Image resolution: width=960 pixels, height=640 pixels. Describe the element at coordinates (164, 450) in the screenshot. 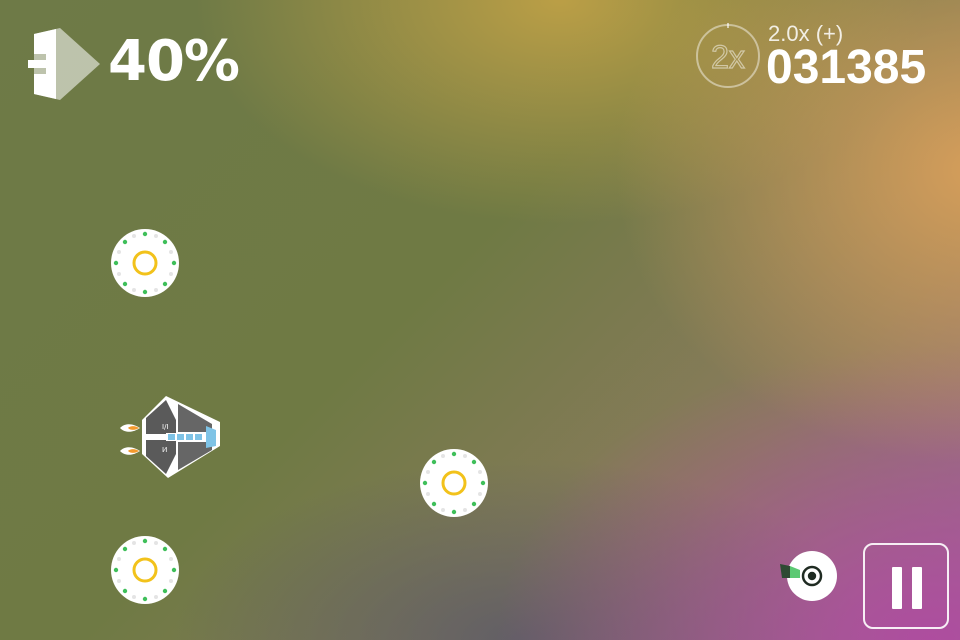

I see `svg-text: Ι⁄Ι` at that location.